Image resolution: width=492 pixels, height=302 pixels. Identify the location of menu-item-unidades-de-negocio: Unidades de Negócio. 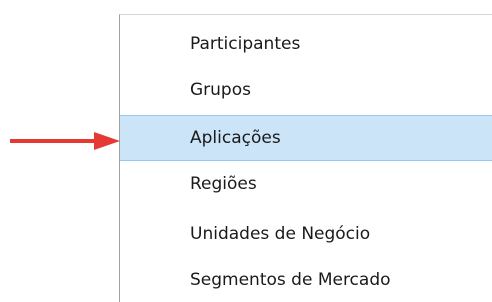
(306, 234).